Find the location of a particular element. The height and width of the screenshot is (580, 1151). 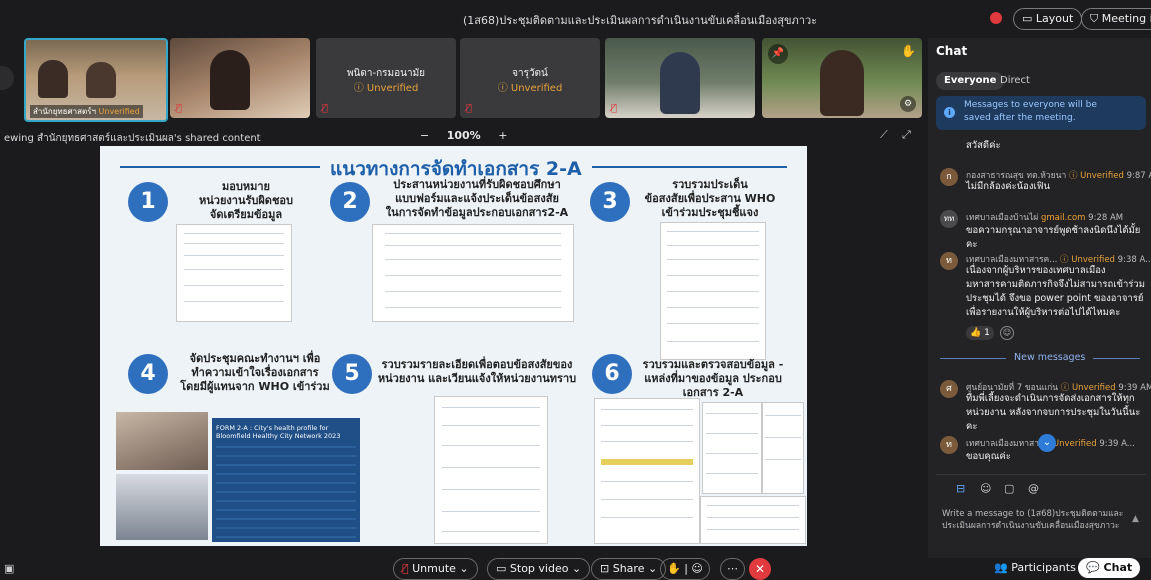

mention-icon: @ is located at coordinates (1033, 488).